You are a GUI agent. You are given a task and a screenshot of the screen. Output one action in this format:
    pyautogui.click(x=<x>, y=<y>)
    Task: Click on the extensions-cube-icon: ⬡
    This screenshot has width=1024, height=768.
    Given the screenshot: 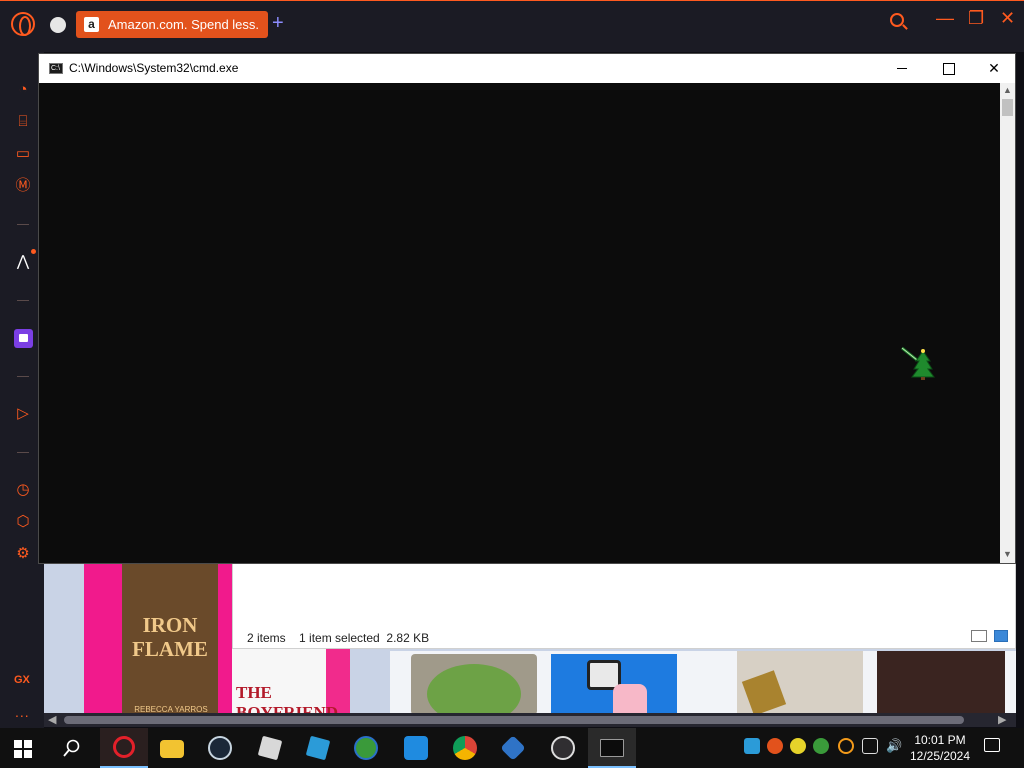 What is the action you would take?
    pyautogui.click(x=23, y=522)
    